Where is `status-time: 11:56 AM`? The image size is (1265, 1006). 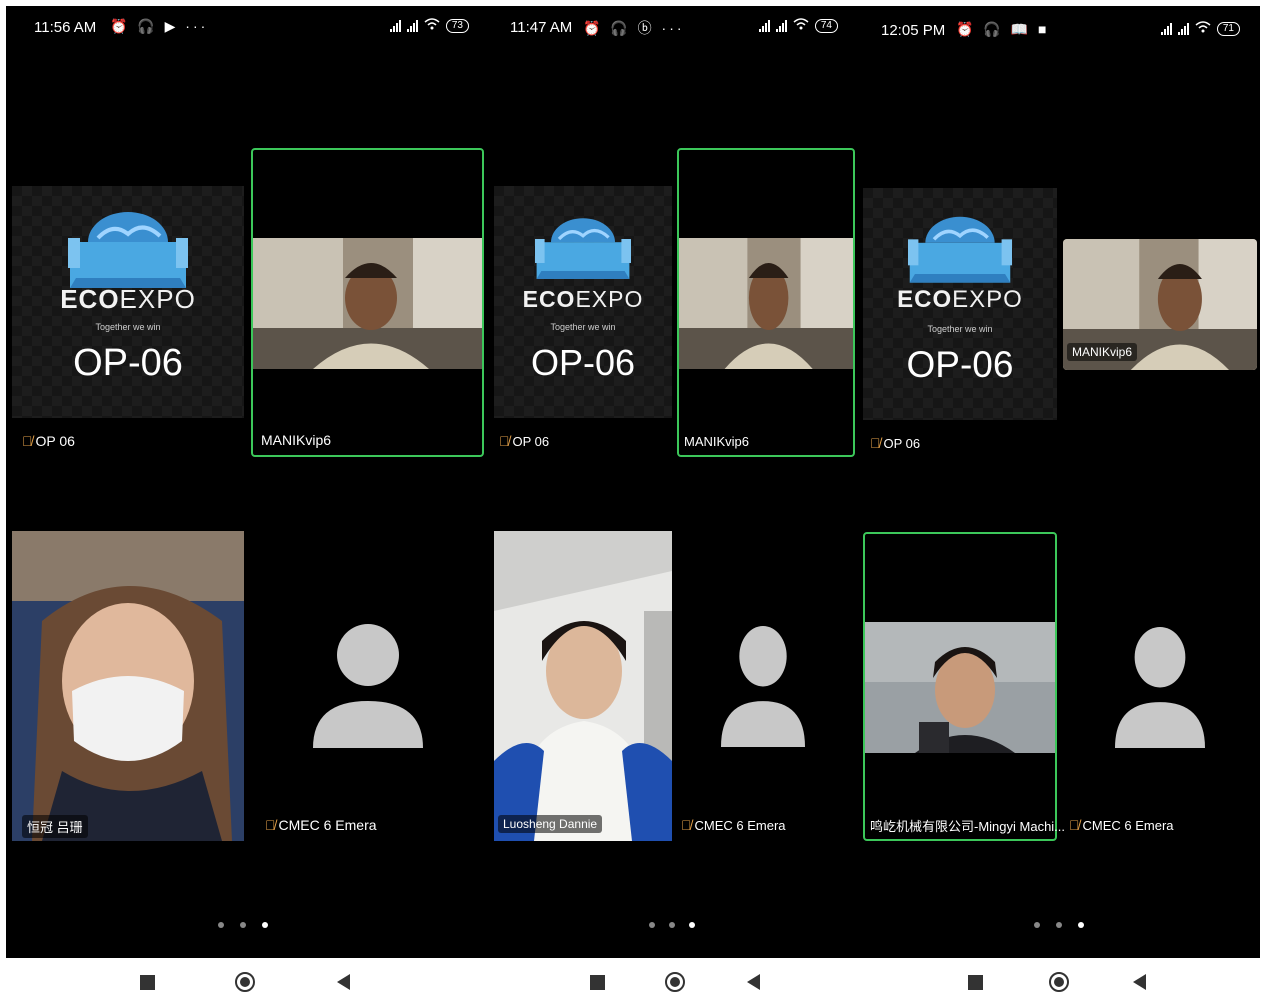
status-time: 11:56 AM is located at coordinates (65, 27).